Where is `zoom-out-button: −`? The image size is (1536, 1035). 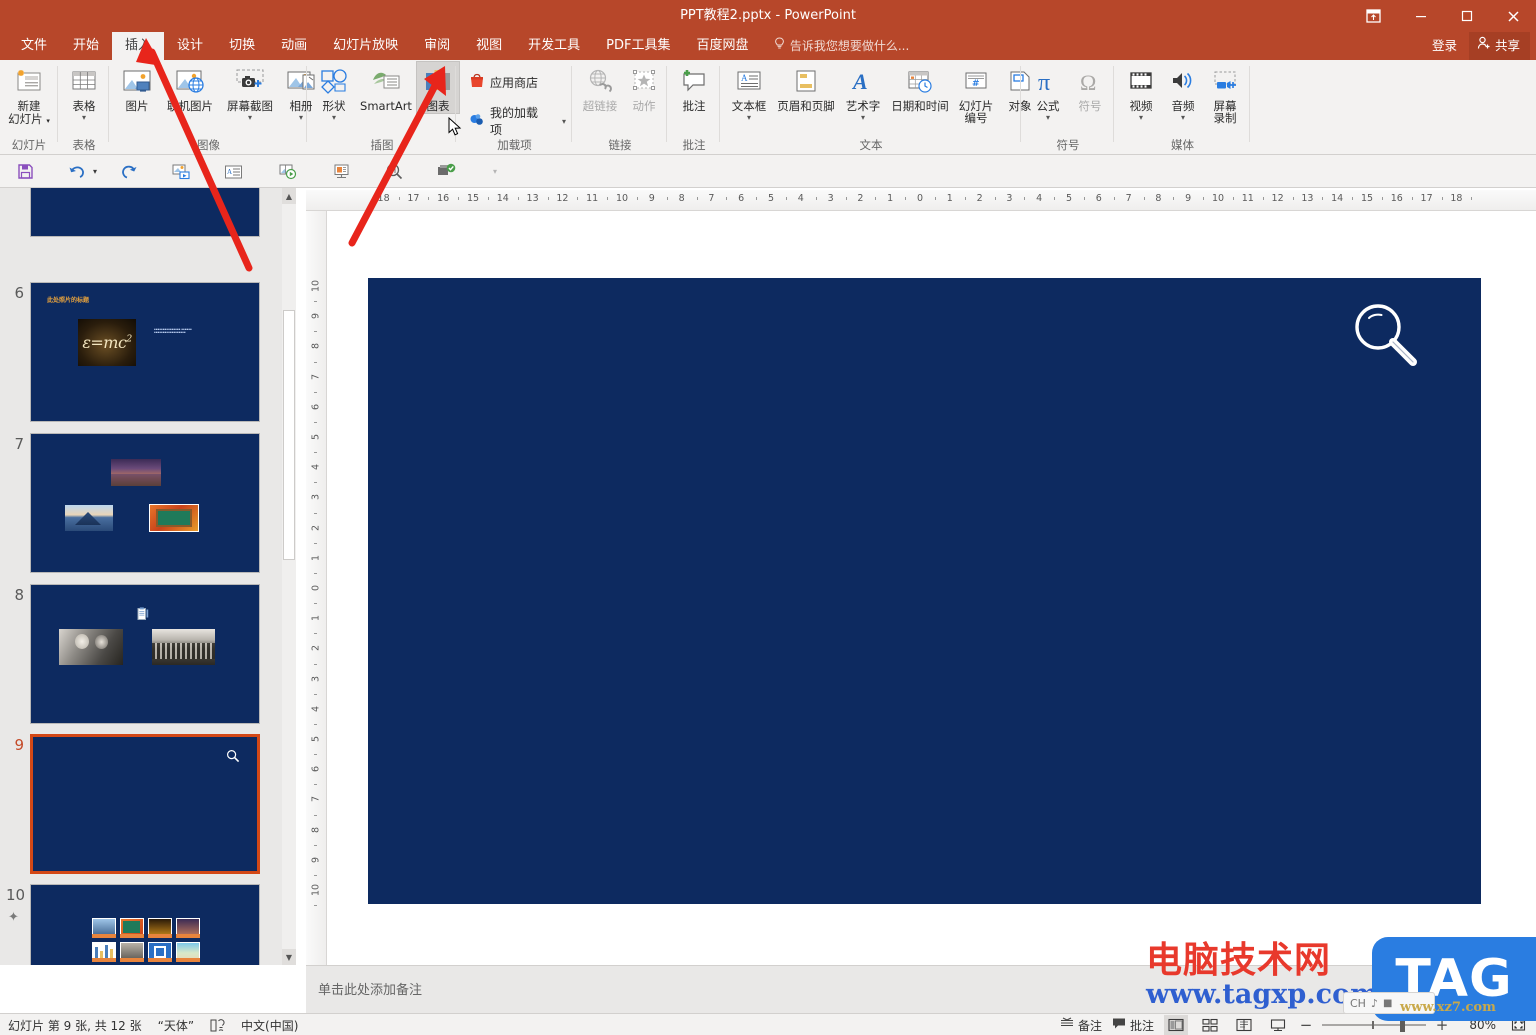
zoom-out-button: − is located at coordinates (1306, 1025).